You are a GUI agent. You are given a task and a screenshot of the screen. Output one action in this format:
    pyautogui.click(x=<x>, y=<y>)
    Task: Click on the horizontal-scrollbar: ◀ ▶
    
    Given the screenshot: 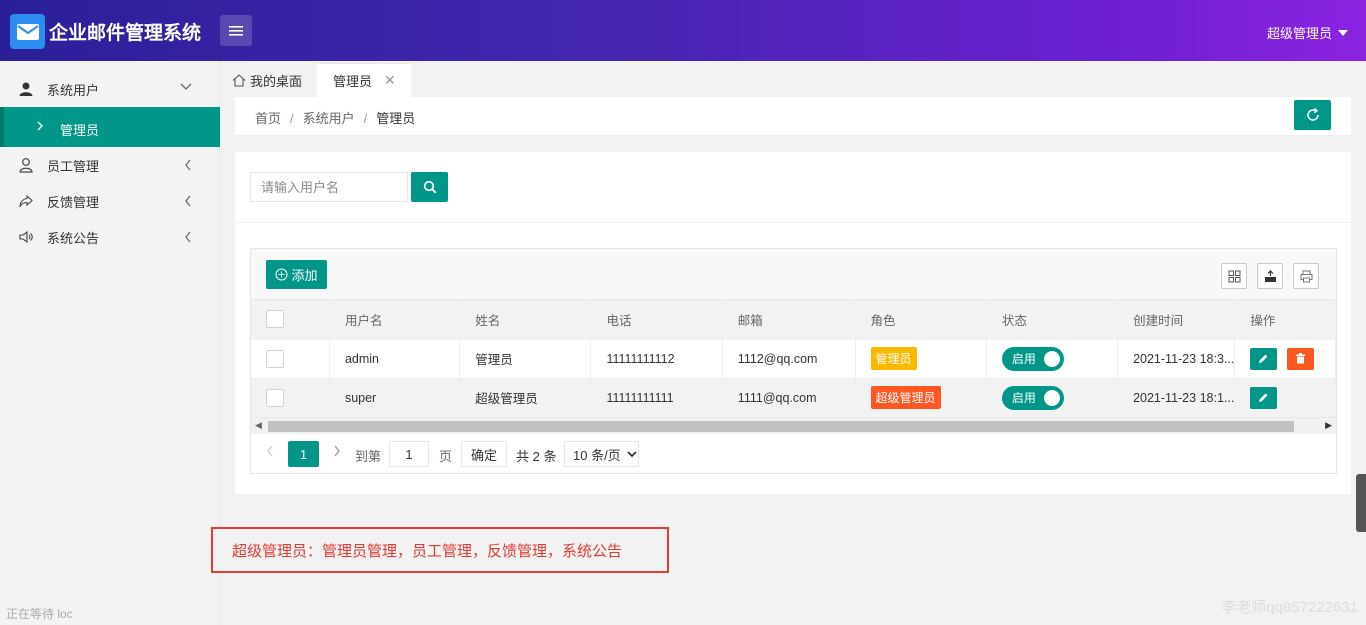 What is the action you would take?
    pyautogui.click(x=793, y=425)
    